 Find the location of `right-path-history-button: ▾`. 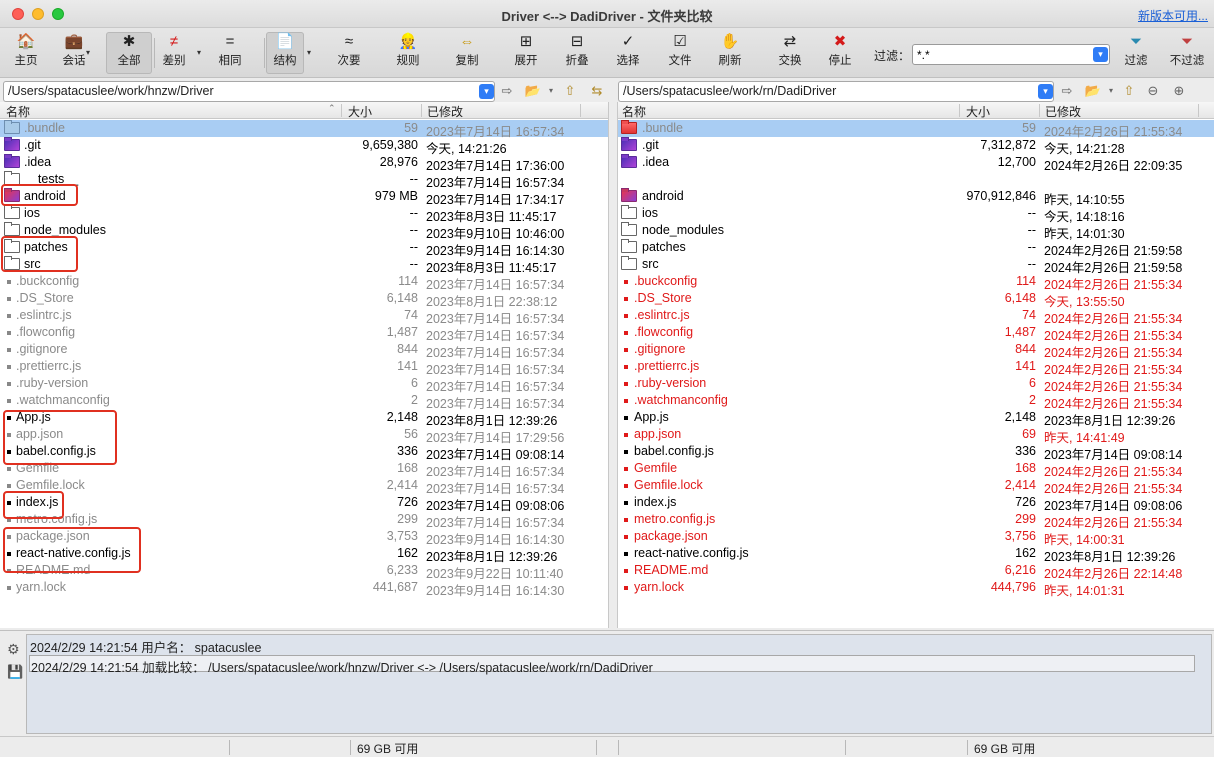

right-path-history-button: ▾ is located at coordinates (1045, 91).